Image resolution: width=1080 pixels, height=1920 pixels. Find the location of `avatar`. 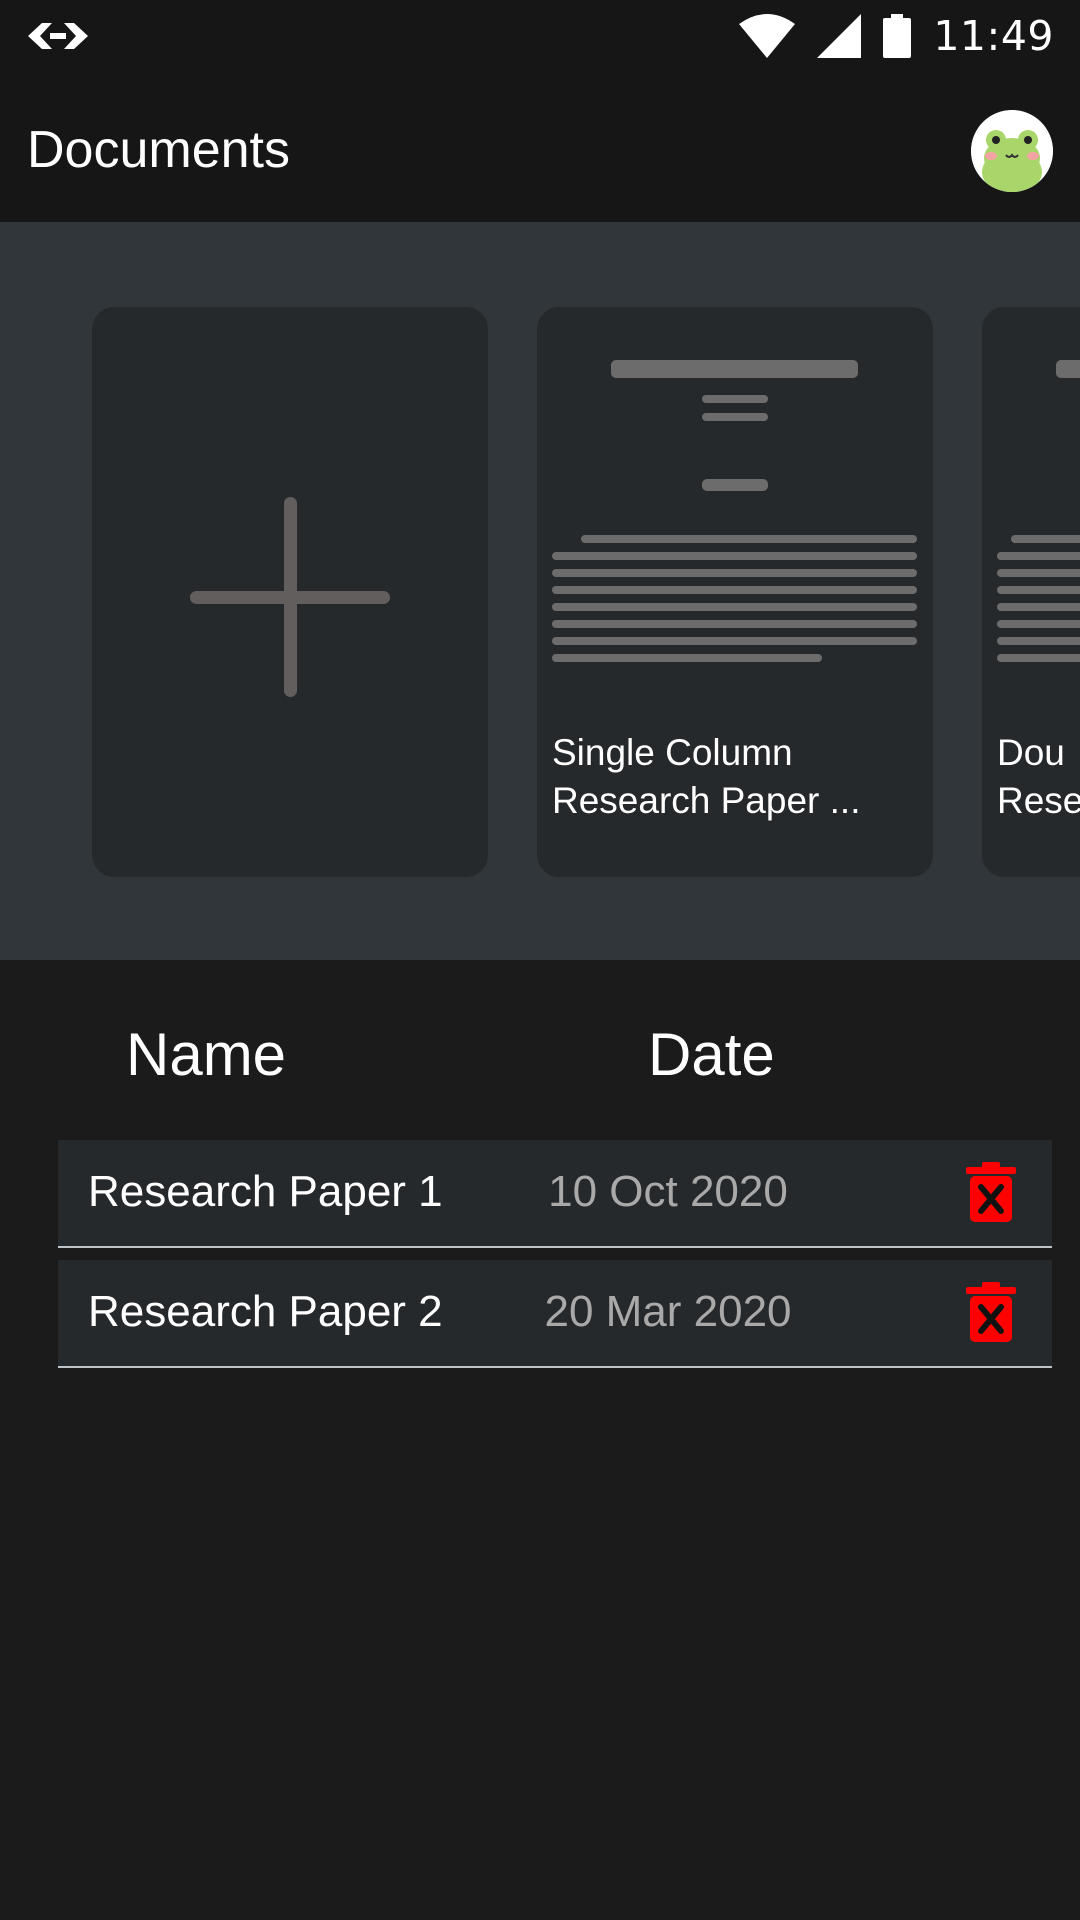

avatar is located at coordinates (1012, 151).